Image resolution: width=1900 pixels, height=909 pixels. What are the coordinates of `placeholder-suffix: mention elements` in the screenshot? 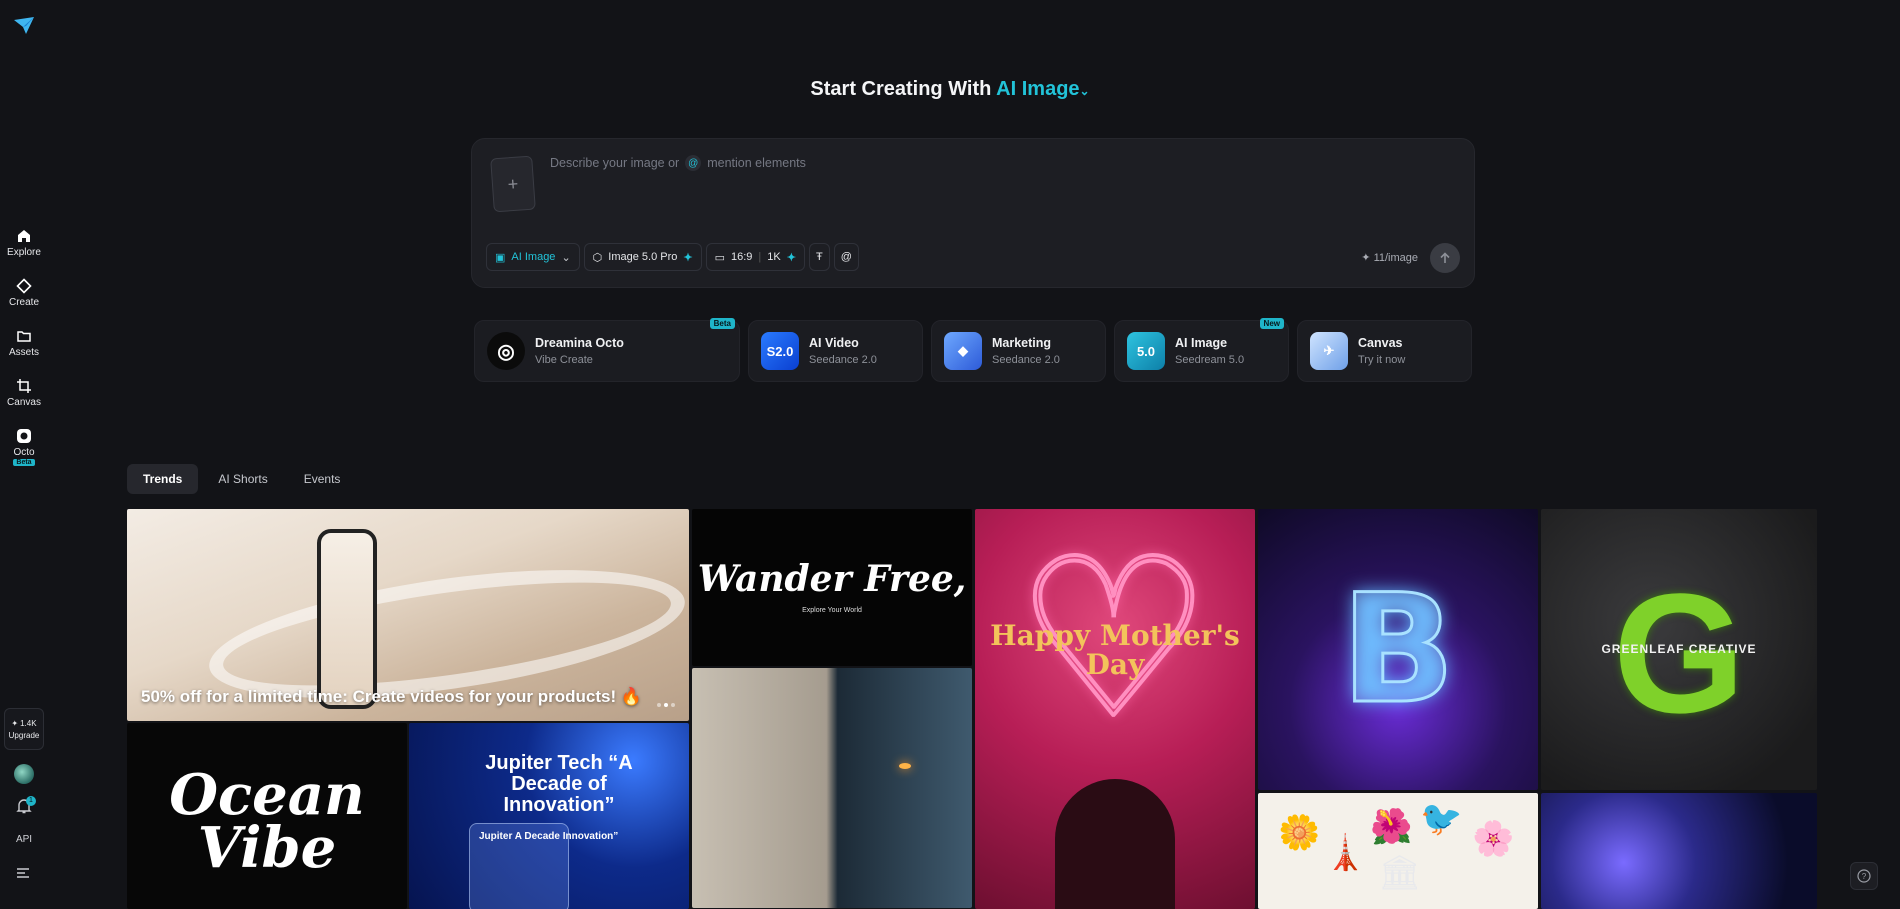 It's located at (756, 163).